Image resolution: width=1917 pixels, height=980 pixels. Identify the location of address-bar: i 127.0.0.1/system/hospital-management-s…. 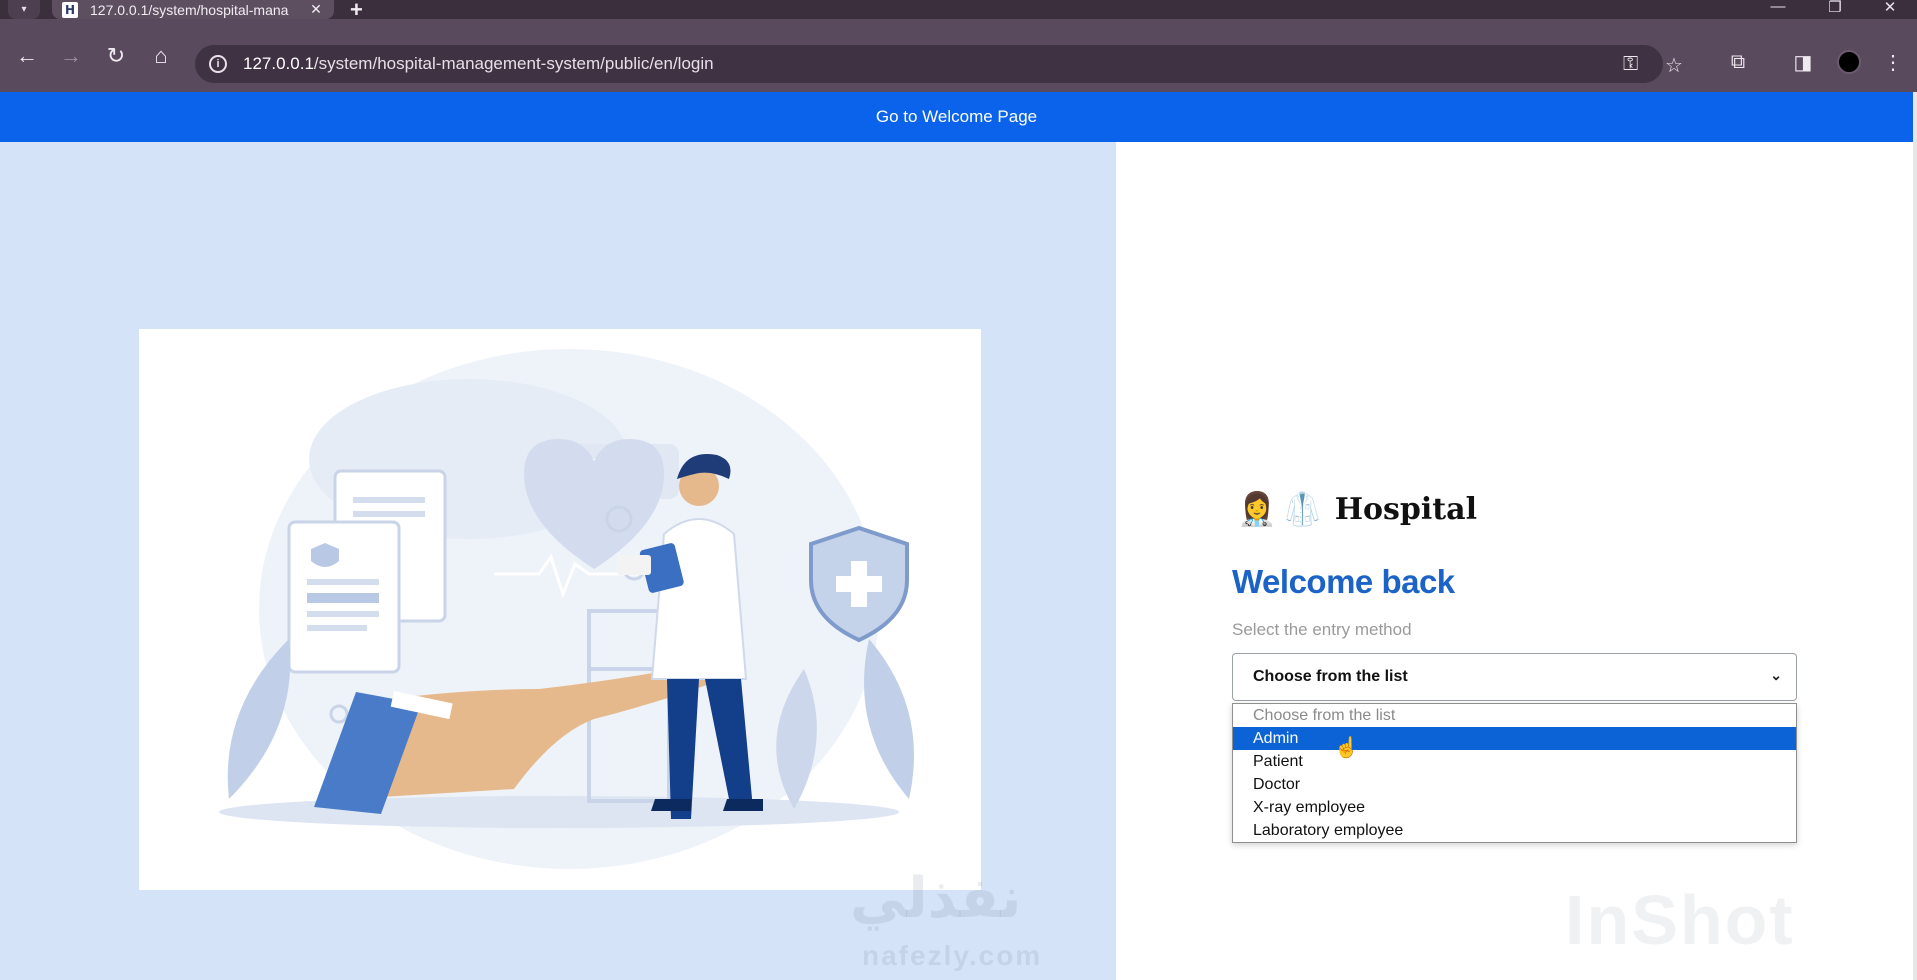
(939, 64).